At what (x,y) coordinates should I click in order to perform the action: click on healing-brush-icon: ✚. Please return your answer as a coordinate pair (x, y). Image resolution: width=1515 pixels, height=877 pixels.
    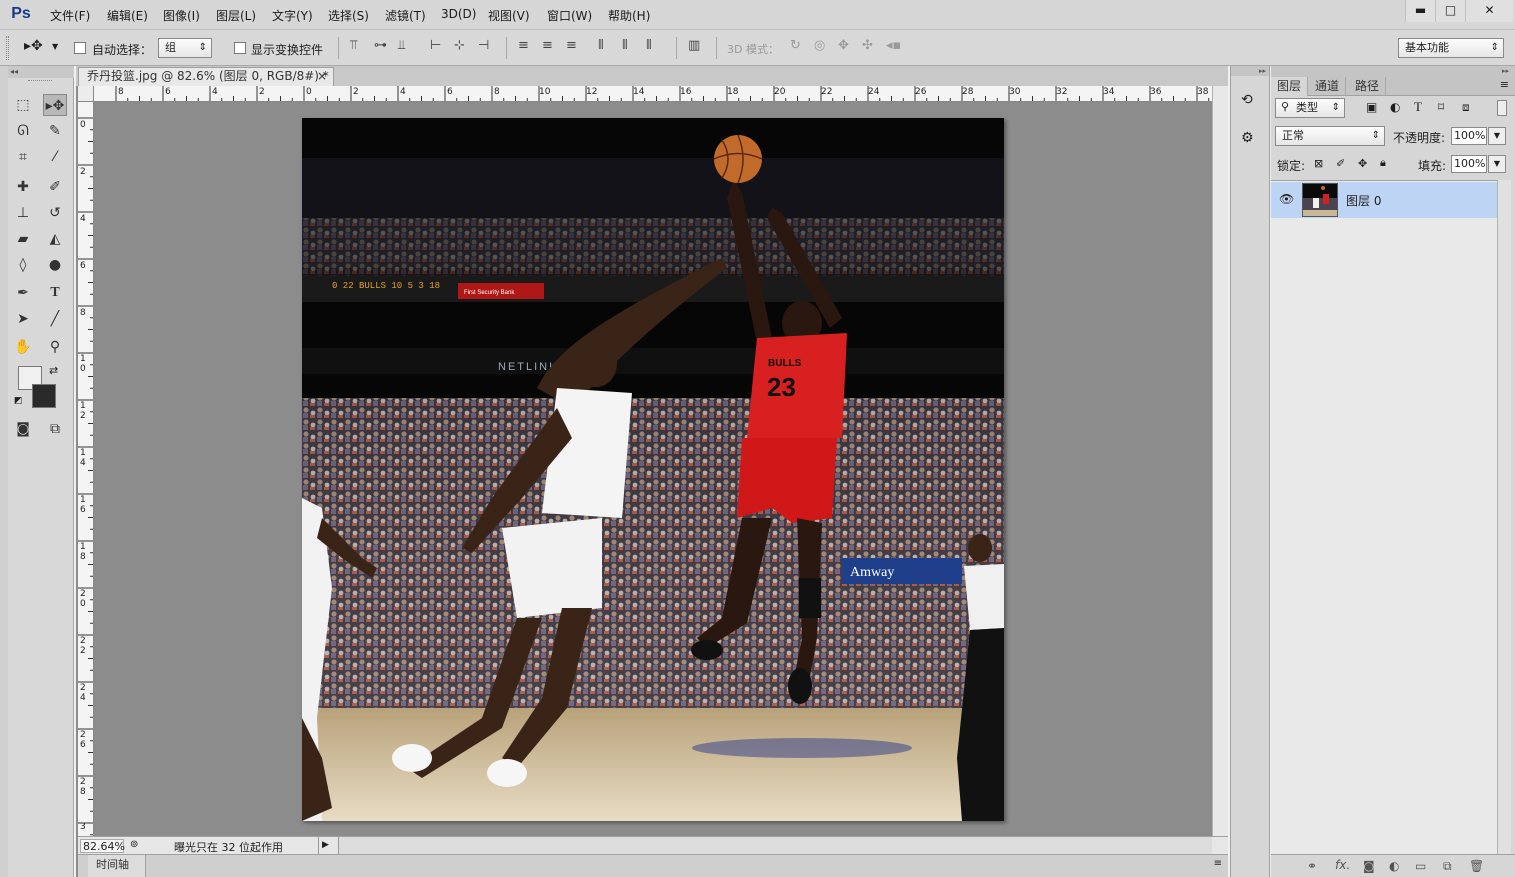
    Looking at the image, I should click on (23, 187).